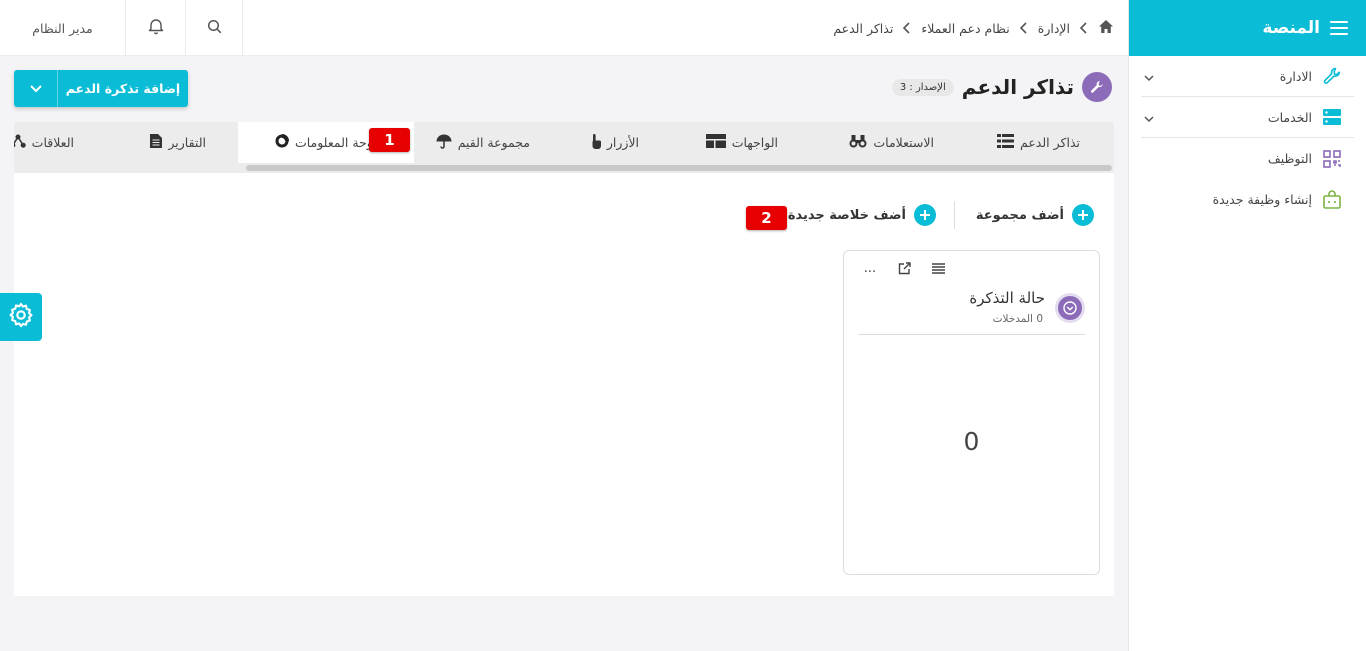  Describe the element at coordinates (1070, 308) in the screenshot. I see `chevron-circle-down-icon` at that location.